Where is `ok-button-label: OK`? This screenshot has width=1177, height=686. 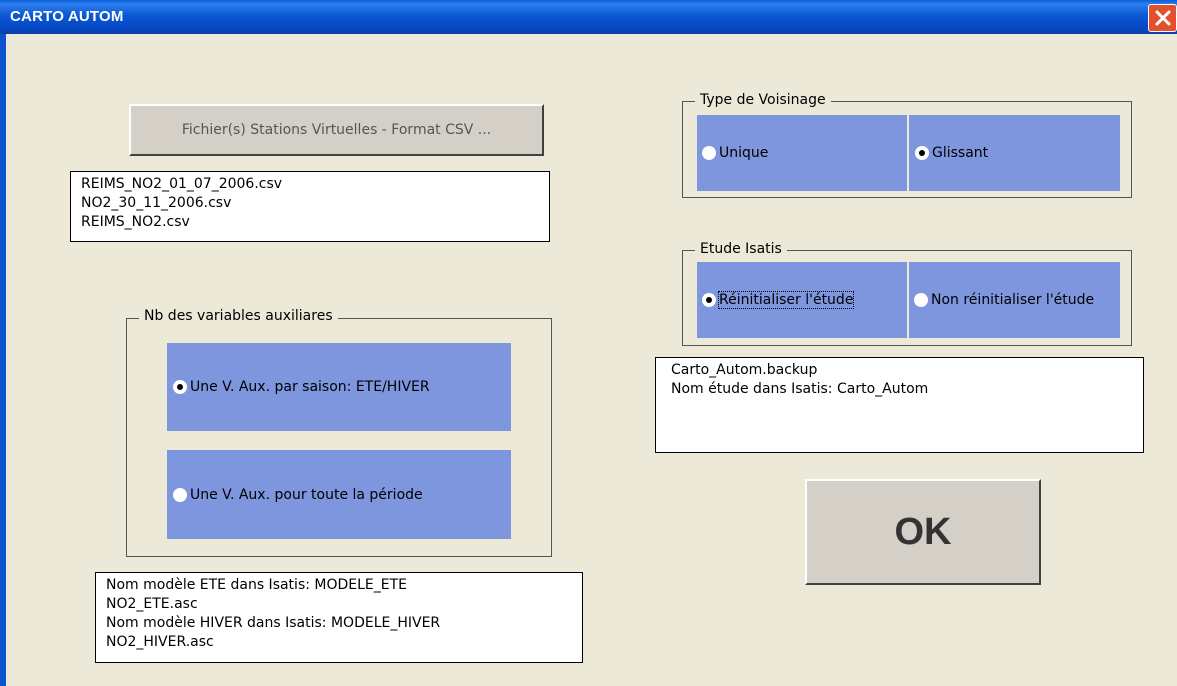 ok-button-label: OK is located at coordinates (923, 531).